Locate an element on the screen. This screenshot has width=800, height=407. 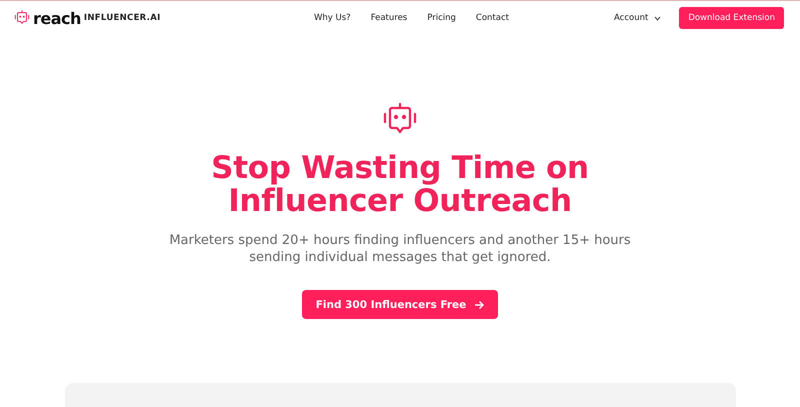
nav-link: Why Us? is located at coordinates (332, 18).